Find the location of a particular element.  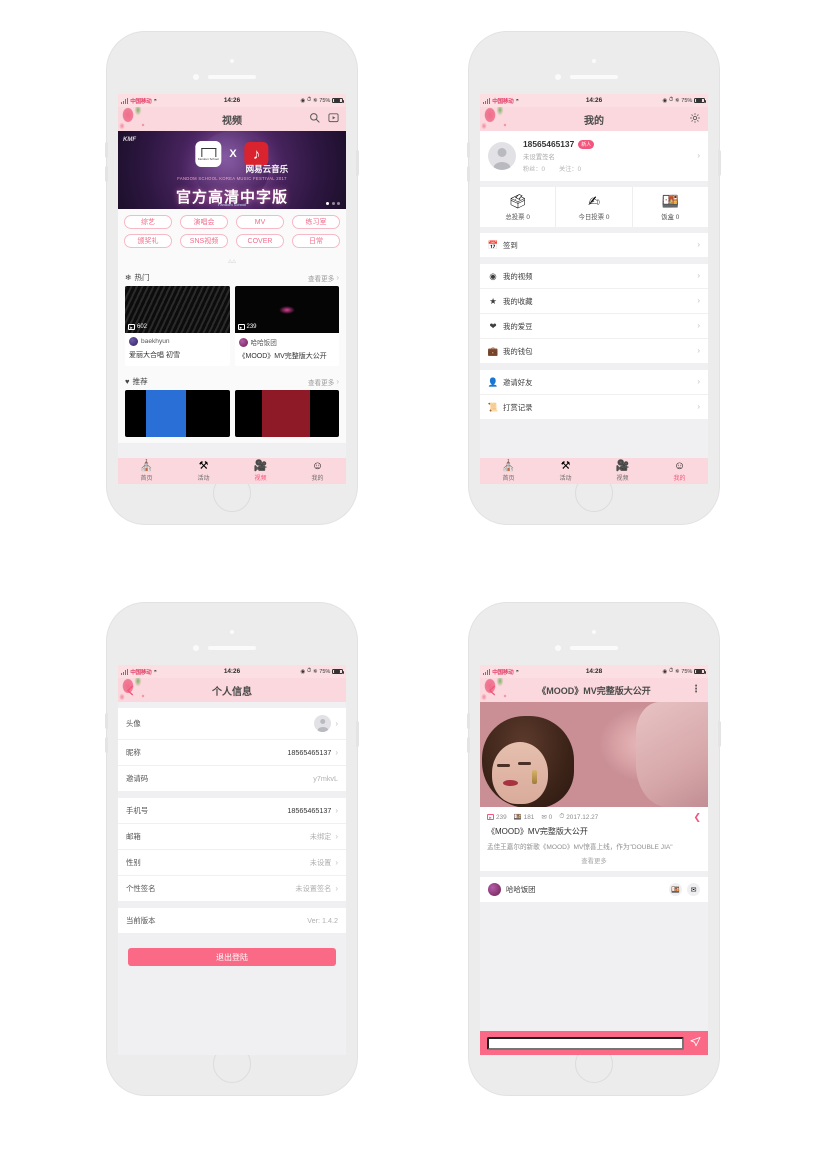

info-row-signature: 个性签名 未设置签名 › is located at coordinates (232, 889).